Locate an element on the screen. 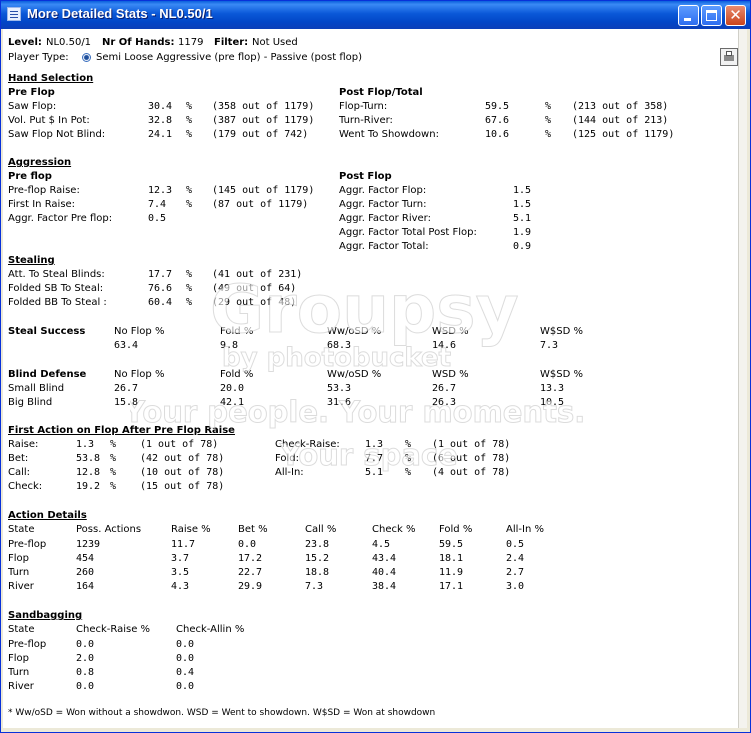  action-details-state: Pre-flop is located at coordinates (27, 544).